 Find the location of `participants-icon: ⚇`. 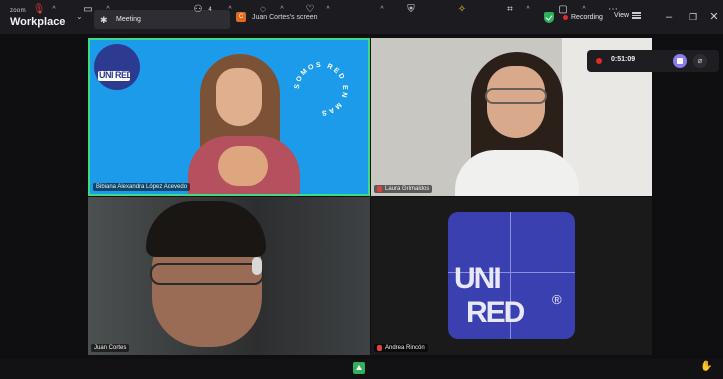

participants-icon: ⚇ is located at coordinates (198, 10).